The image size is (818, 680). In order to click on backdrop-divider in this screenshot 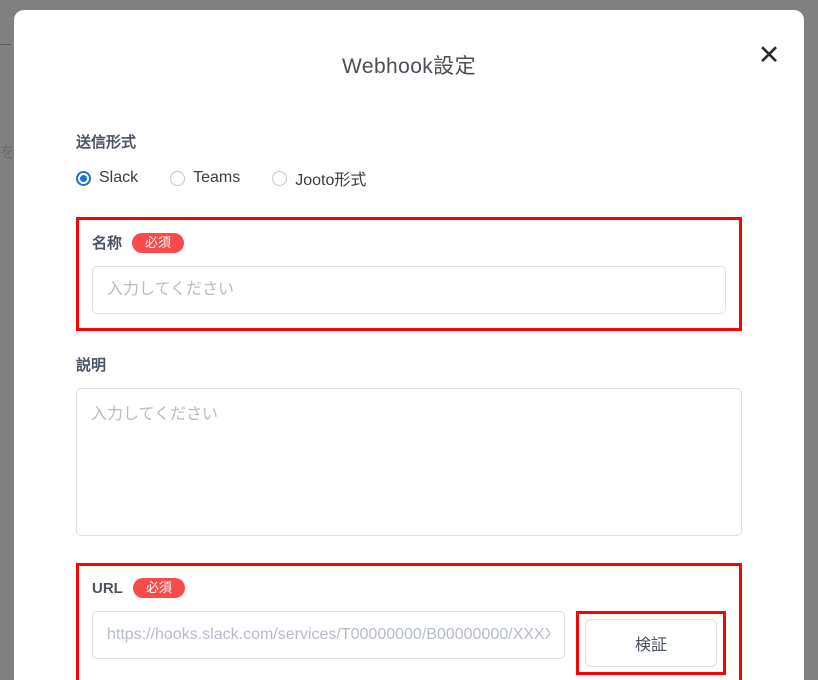, I will do `click(5, 44)`.